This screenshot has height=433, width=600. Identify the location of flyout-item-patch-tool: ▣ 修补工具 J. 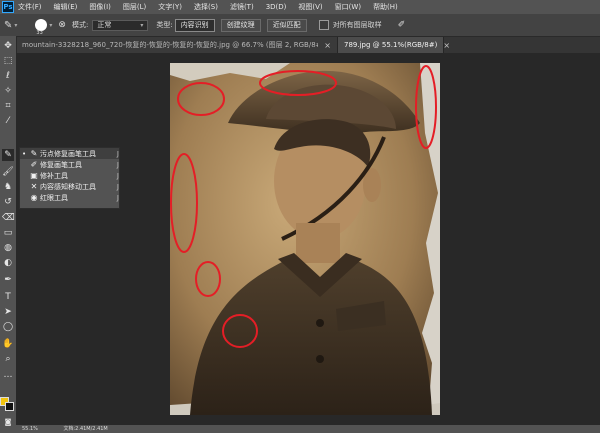
(69, 175).